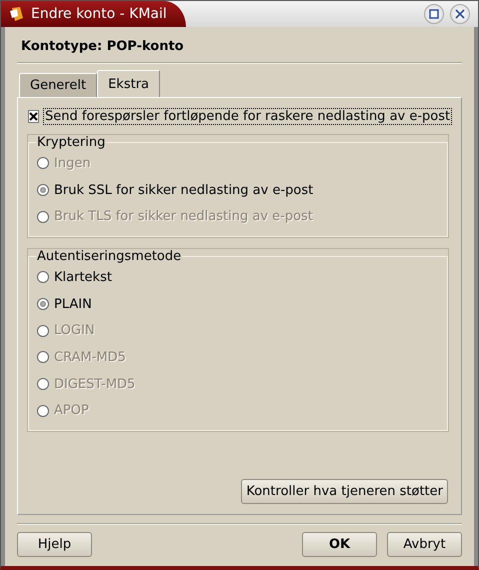 This screenshot has width=479, height=570. Describe the element at coordinates (184, 190) in the screenshot. I see `radio-label: Bruk SSL for sikker nedlasting av e-post` at that location.